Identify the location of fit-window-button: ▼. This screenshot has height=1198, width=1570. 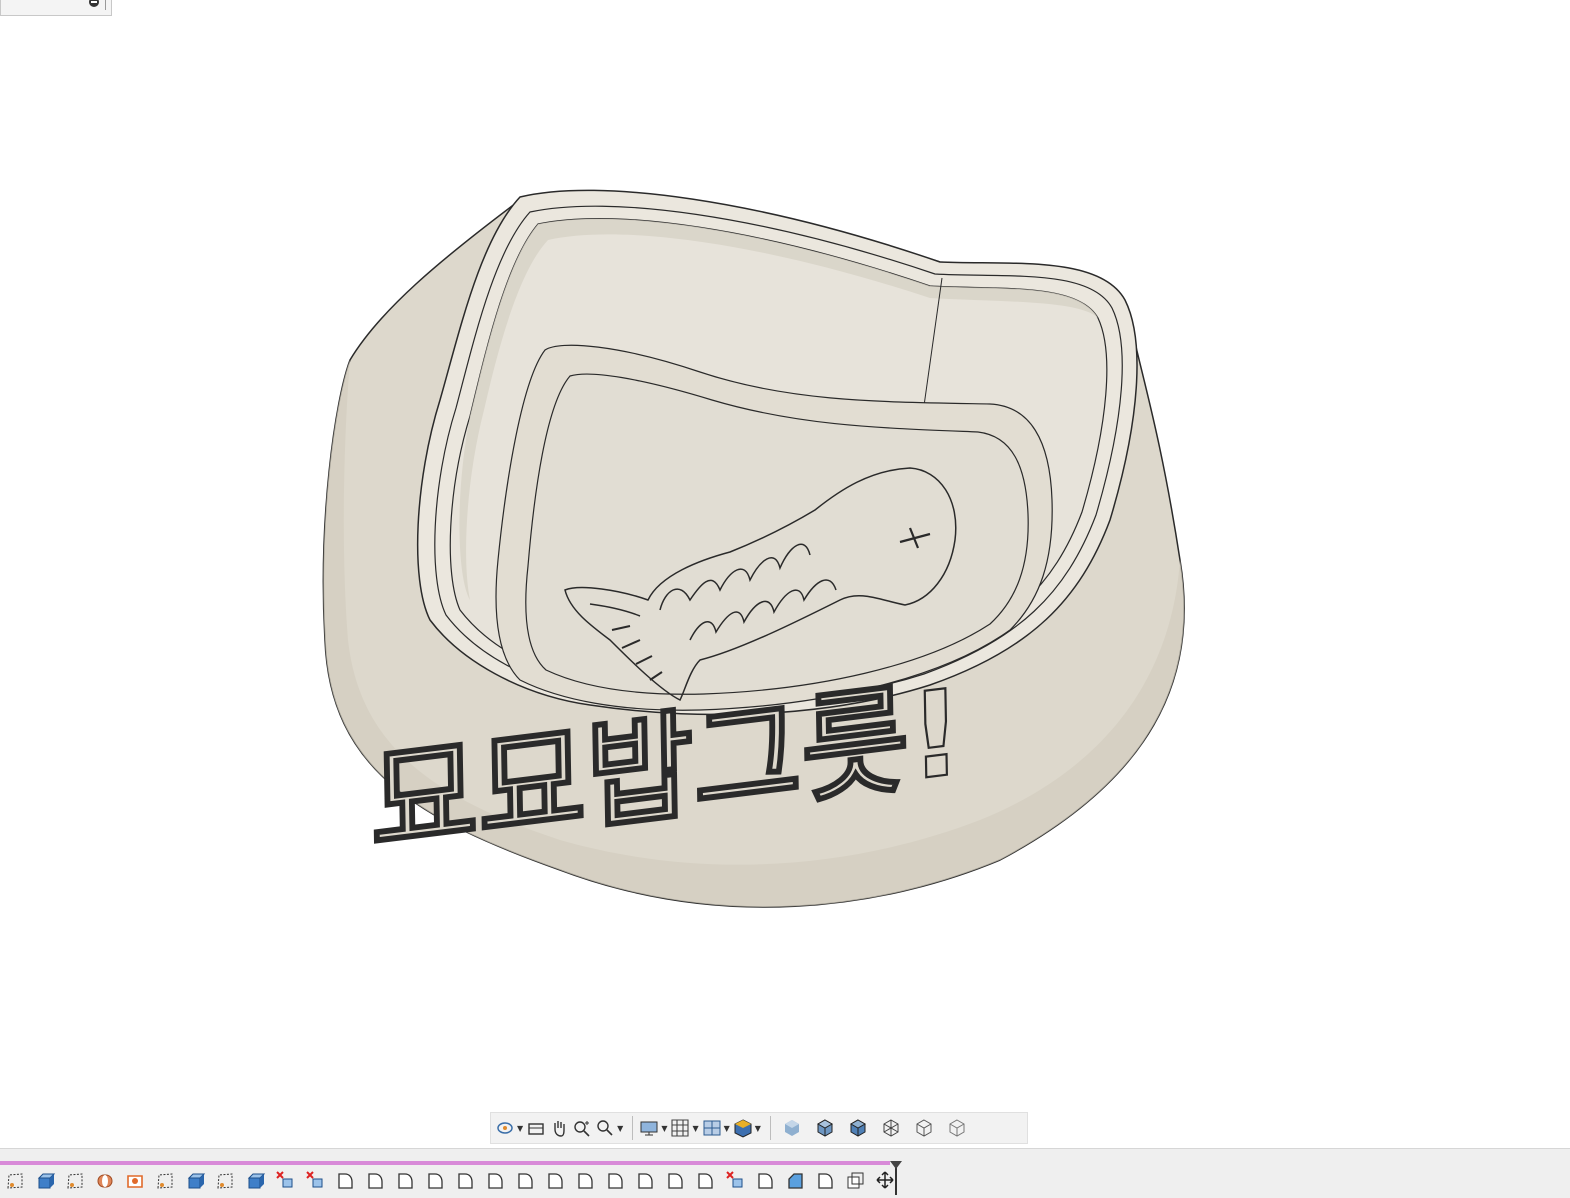
(609, 1128).